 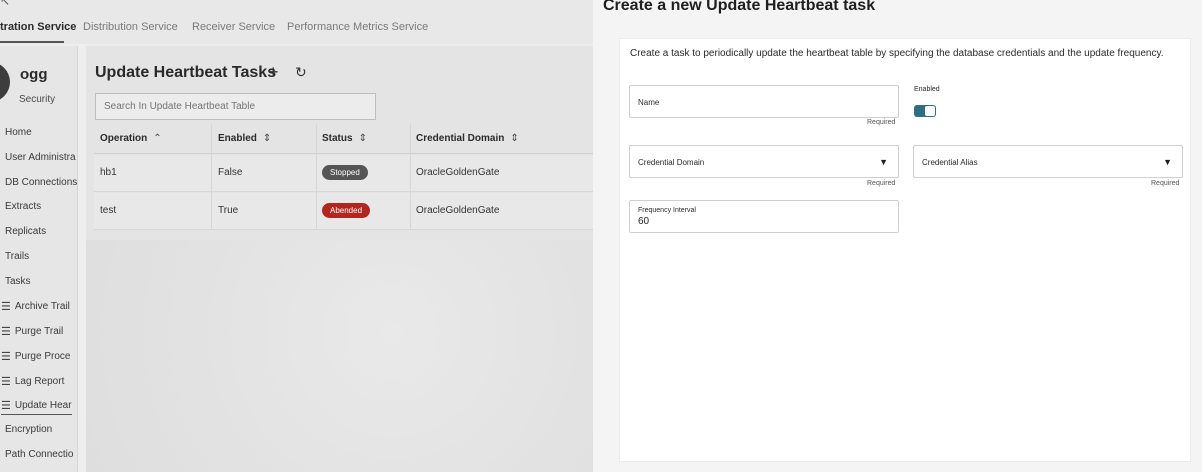 What do you see at coordinates (671, 162) in the screenshot?
I see `credential-domain-label: Credential Domain` at bounding box center [671, 162].